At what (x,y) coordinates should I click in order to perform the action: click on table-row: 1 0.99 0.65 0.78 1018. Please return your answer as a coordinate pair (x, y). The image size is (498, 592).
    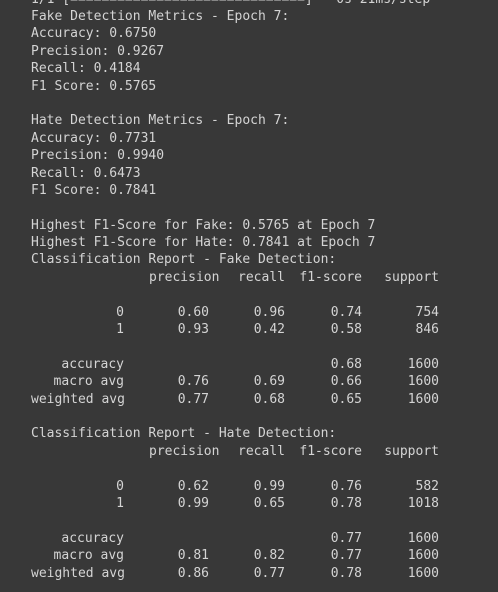
    Looking at the image, I should click on (264, 503).